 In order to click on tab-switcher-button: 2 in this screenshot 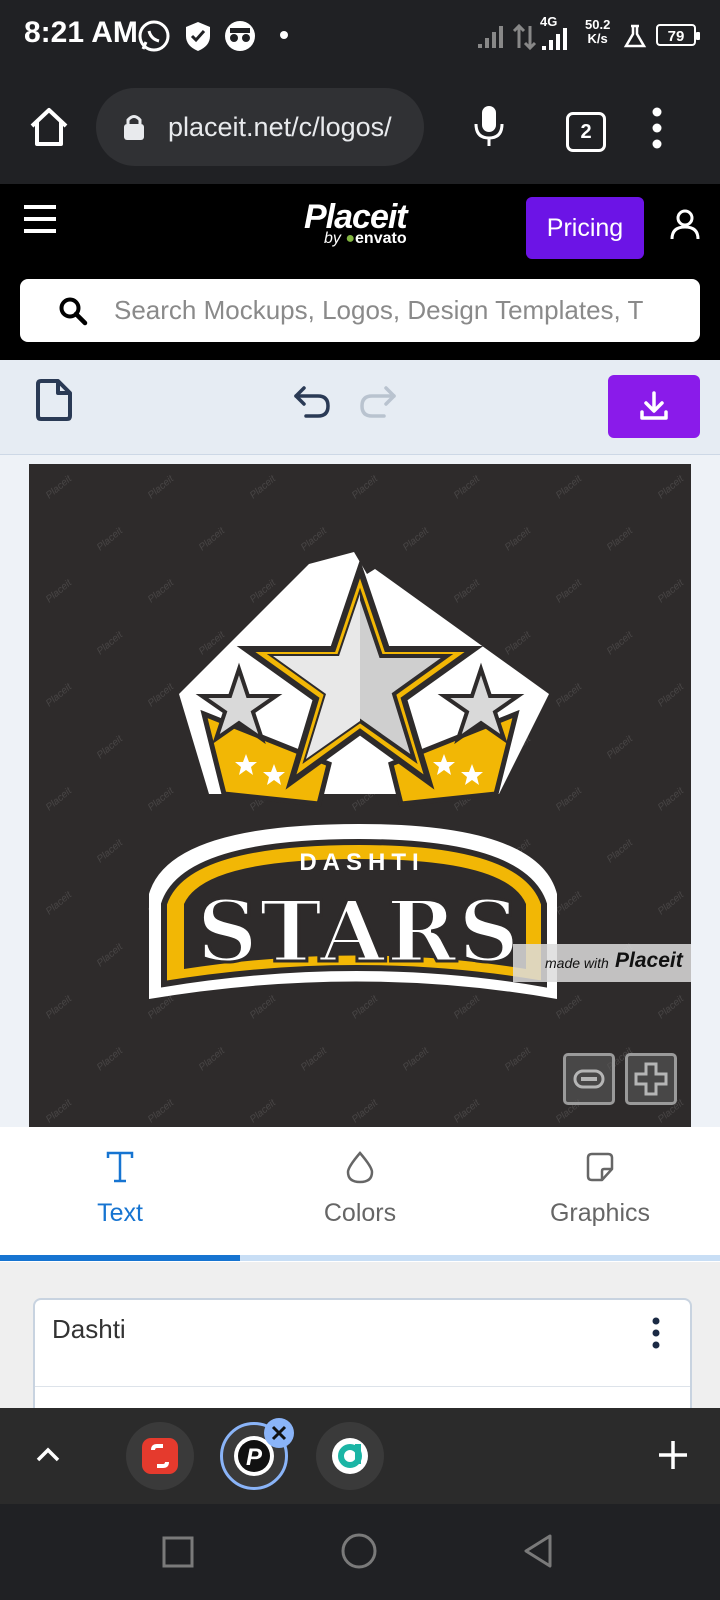, I will do `click(586, 132)`.